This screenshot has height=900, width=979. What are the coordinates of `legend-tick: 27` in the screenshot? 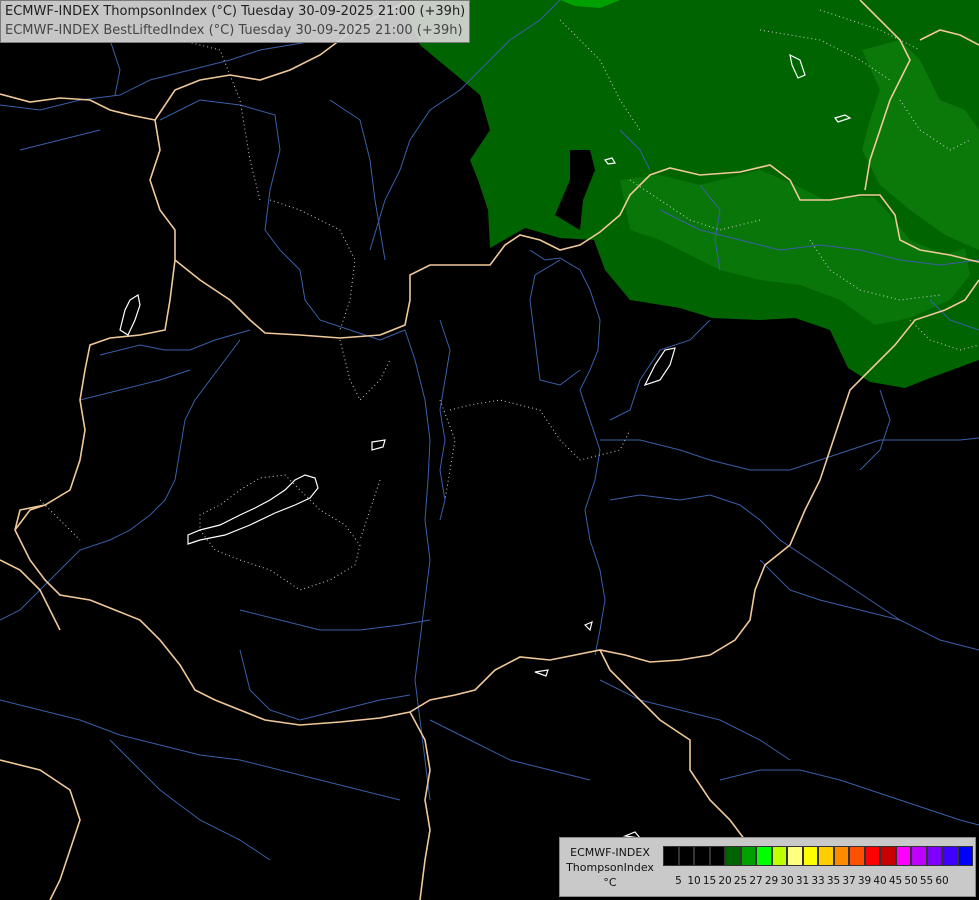 It's located at (756, 881).